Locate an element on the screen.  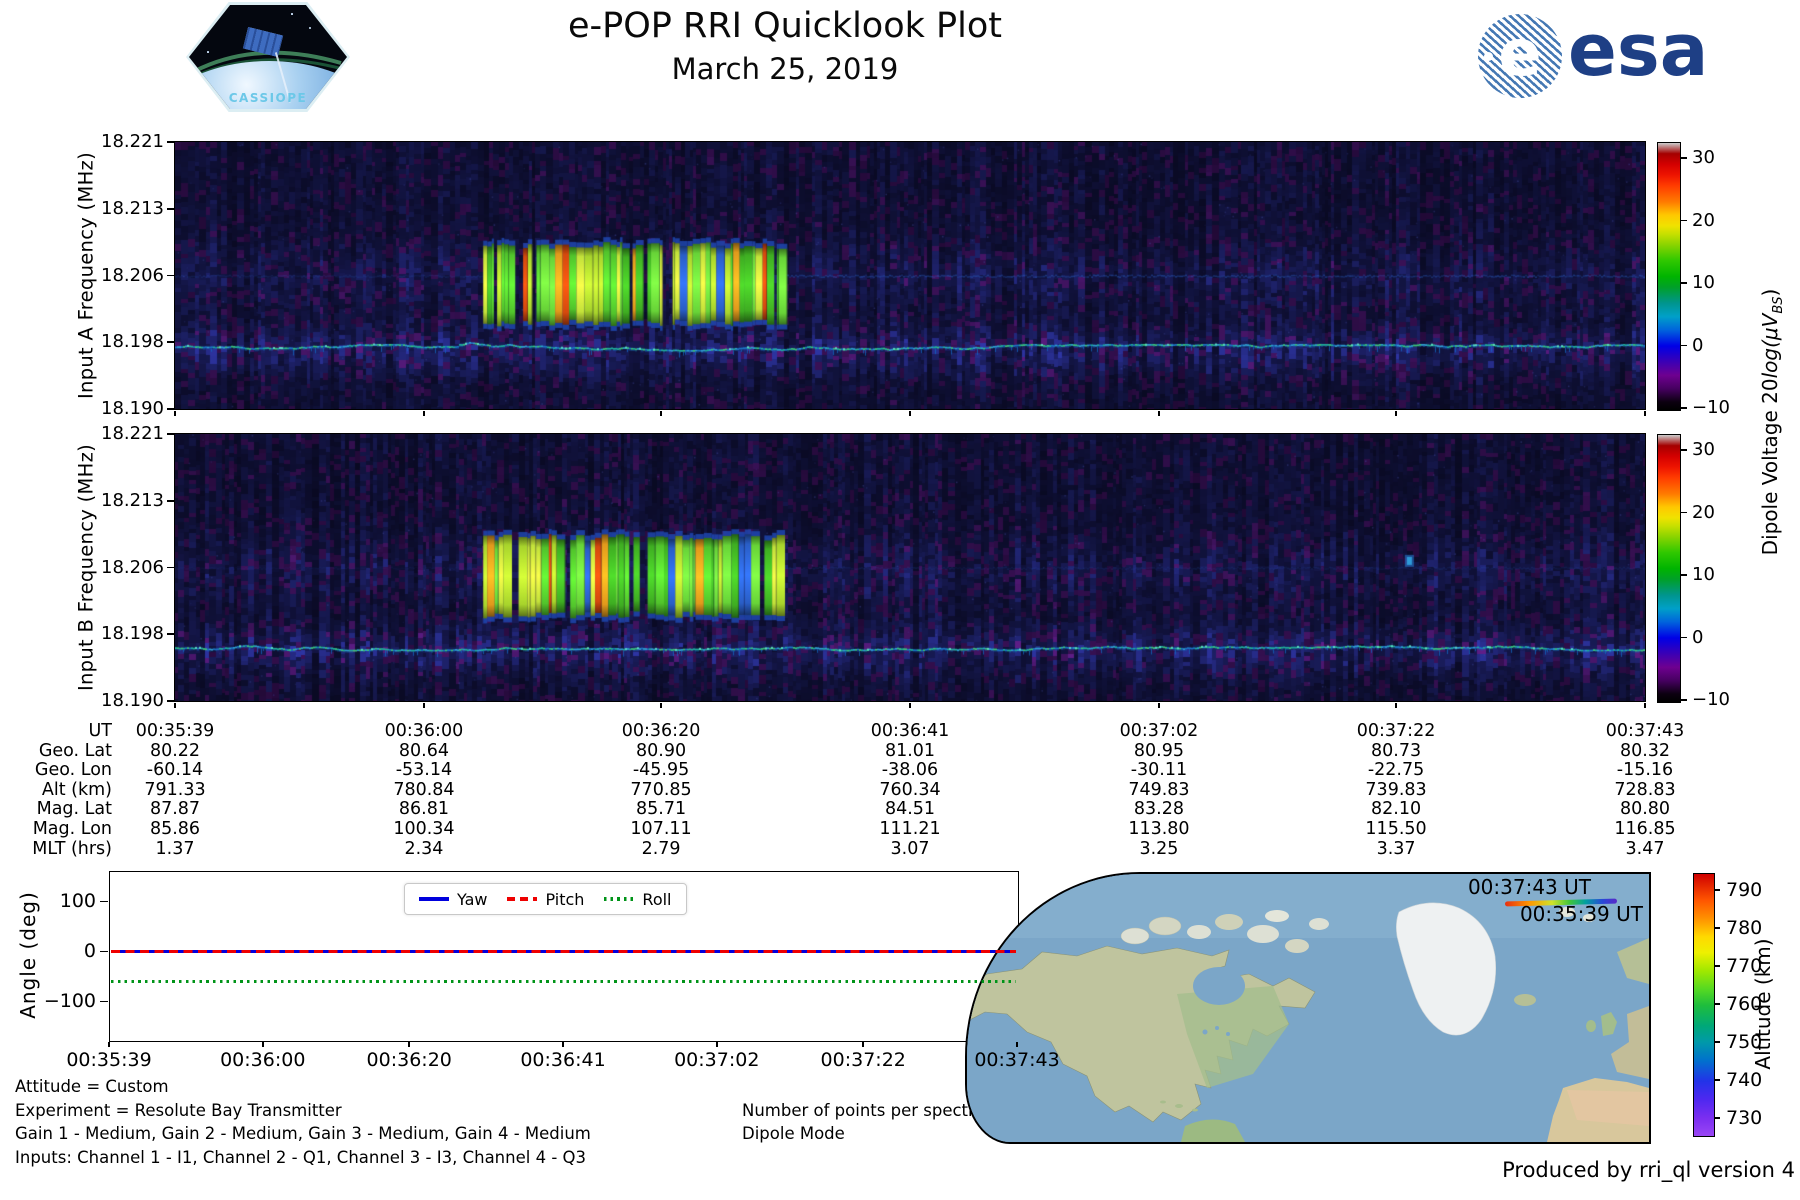
altitude-tick-label: 780 is located at coordinates (1744, 928).